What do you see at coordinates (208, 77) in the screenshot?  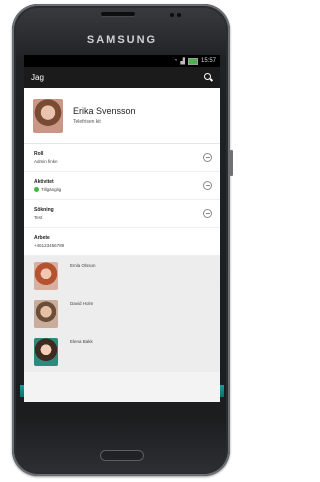 I see `search-icon` at bounding box center [208, 77].